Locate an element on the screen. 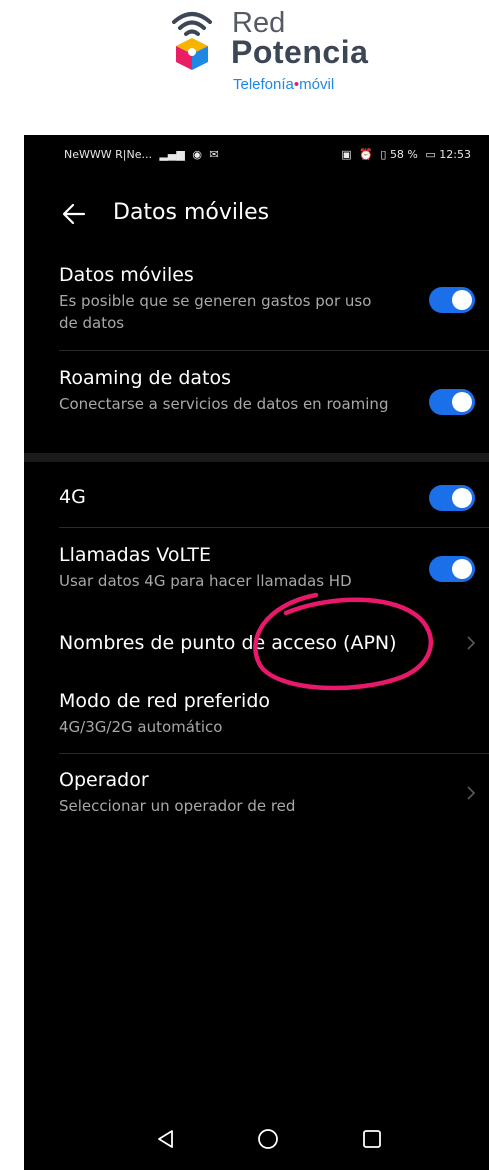  mail-icon: ✉ is located at coordinates (214, 154).